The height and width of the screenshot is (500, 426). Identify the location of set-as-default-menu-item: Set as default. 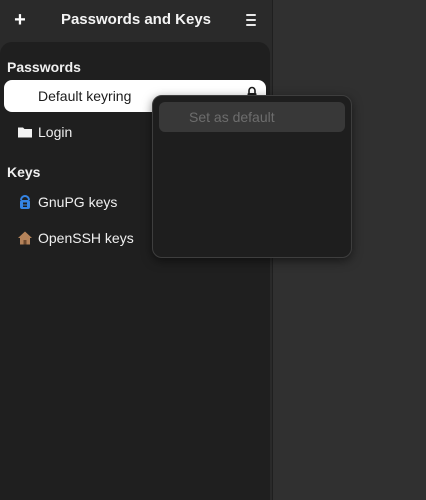
(252, 117).